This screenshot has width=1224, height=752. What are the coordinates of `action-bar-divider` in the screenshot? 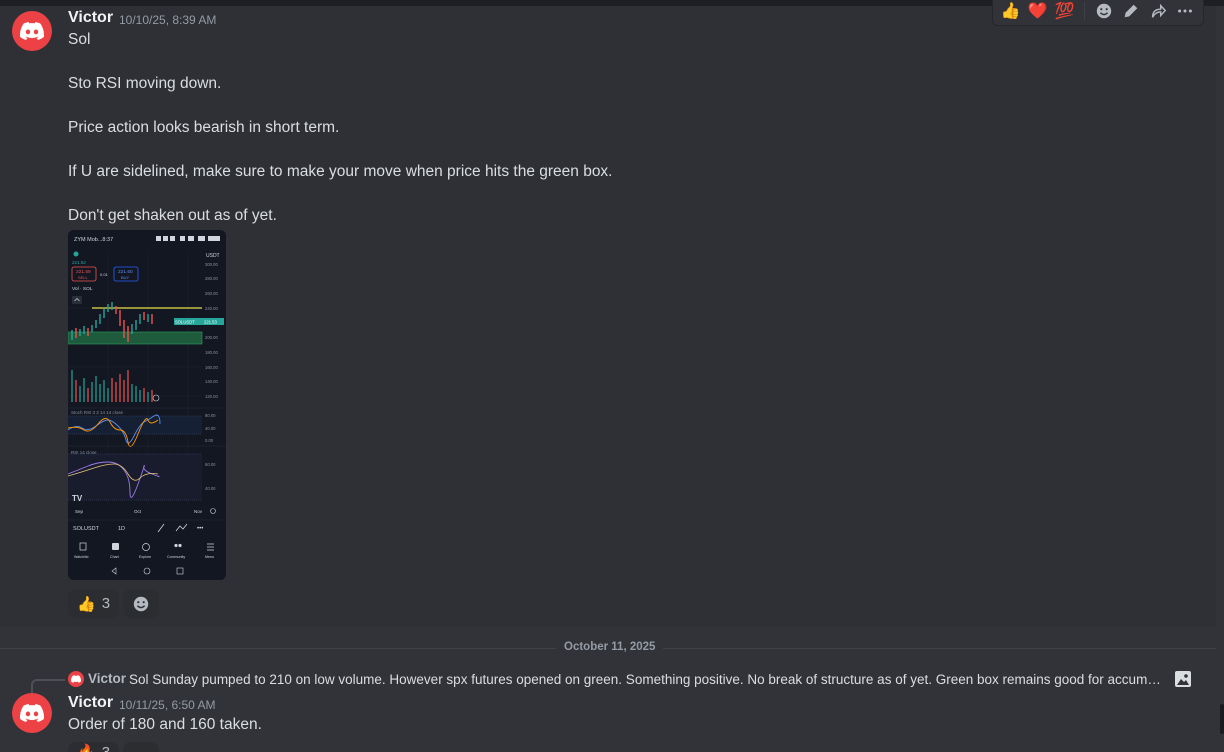 It's located at (1084, 11).